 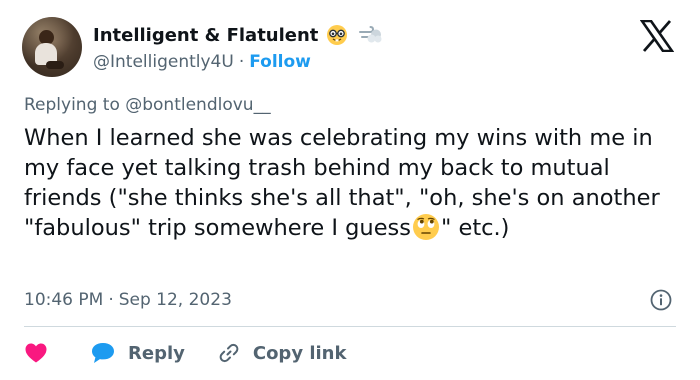 What do you see at coordinates (657, 36) in the screenshot?
I see `x-logo-icon` at bounding box center [657, 36].